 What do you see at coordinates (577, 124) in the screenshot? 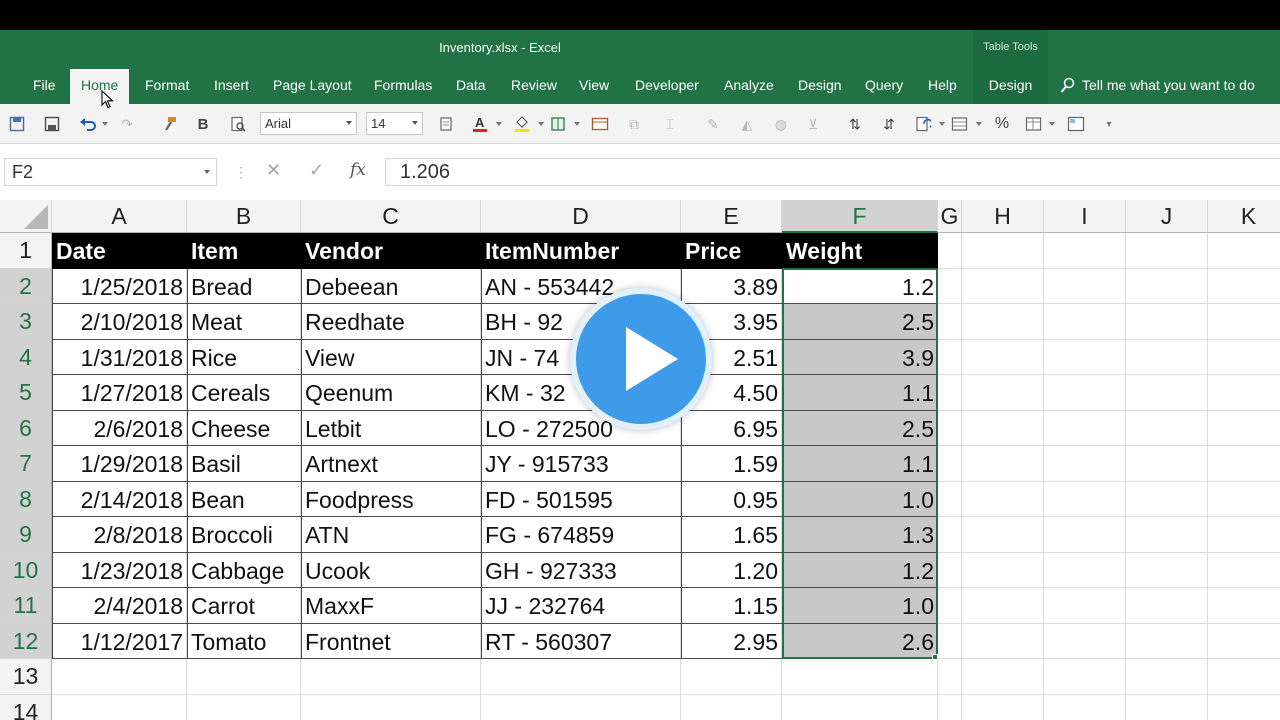
I see `borders-dropdown-icon` at bounding box center [577, 124].